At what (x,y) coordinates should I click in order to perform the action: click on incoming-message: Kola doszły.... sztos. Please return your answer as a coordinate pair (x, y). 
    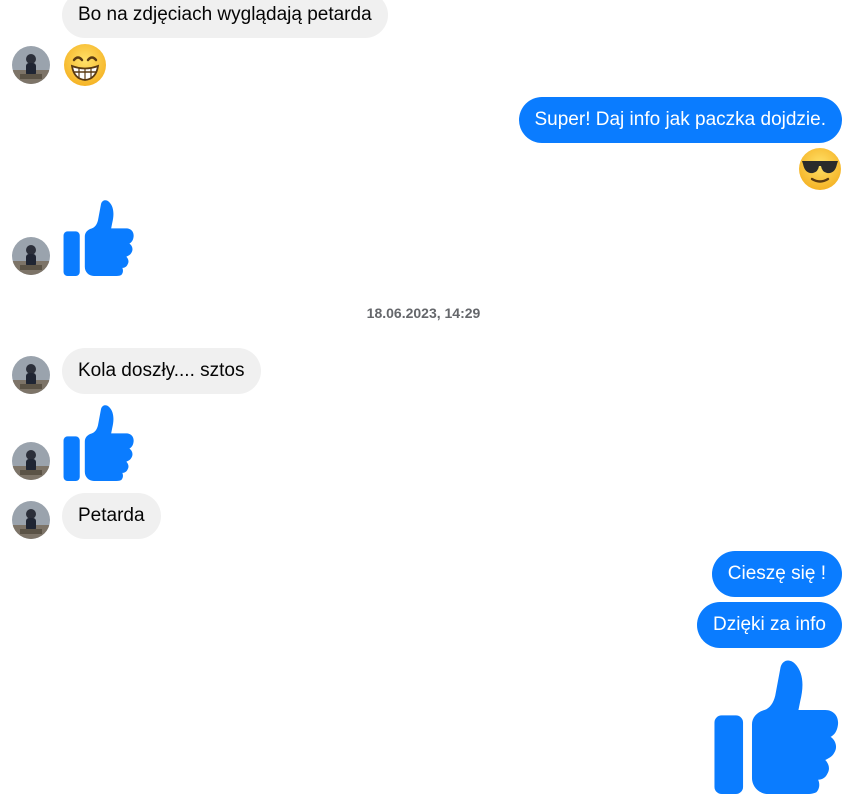
    Looking at the image, I should click on (161, 371).